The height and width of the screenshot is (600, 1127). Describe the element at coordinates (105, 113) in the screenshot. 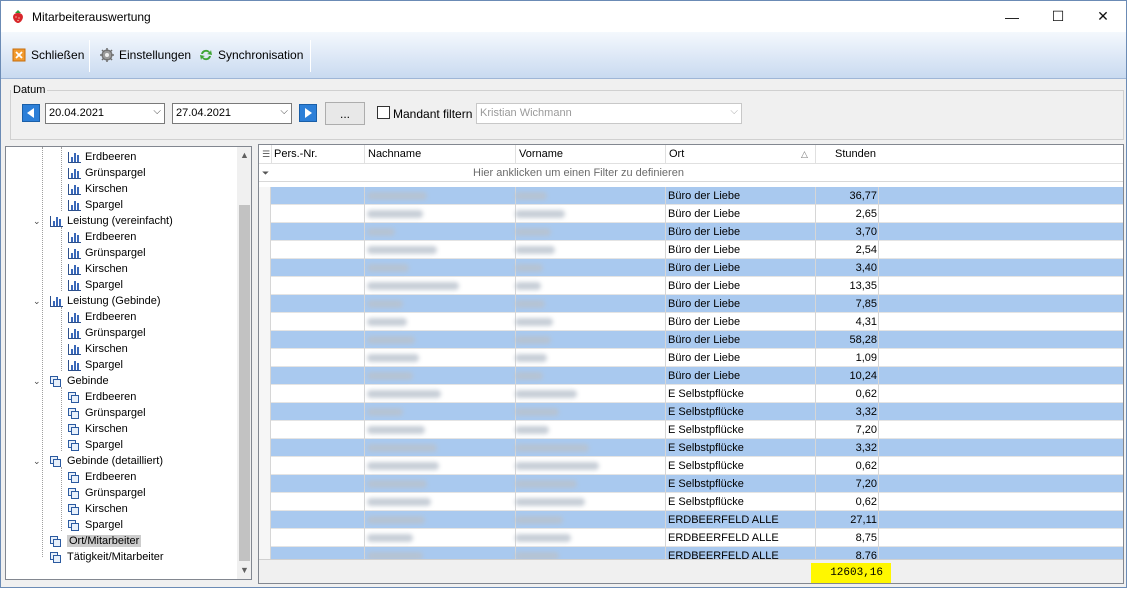

I see `from-date-picker: 20.04.2021 ⌵` at that location.